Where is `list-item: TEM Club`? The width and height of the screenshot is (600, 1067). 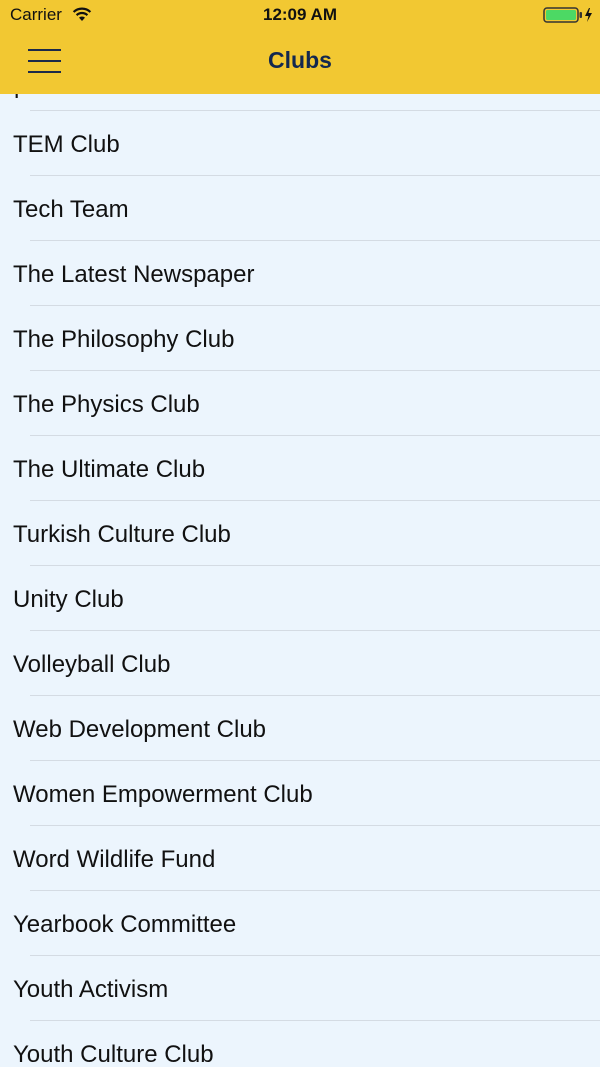 list-item: TEM Club is located at coordinates (306, 142).